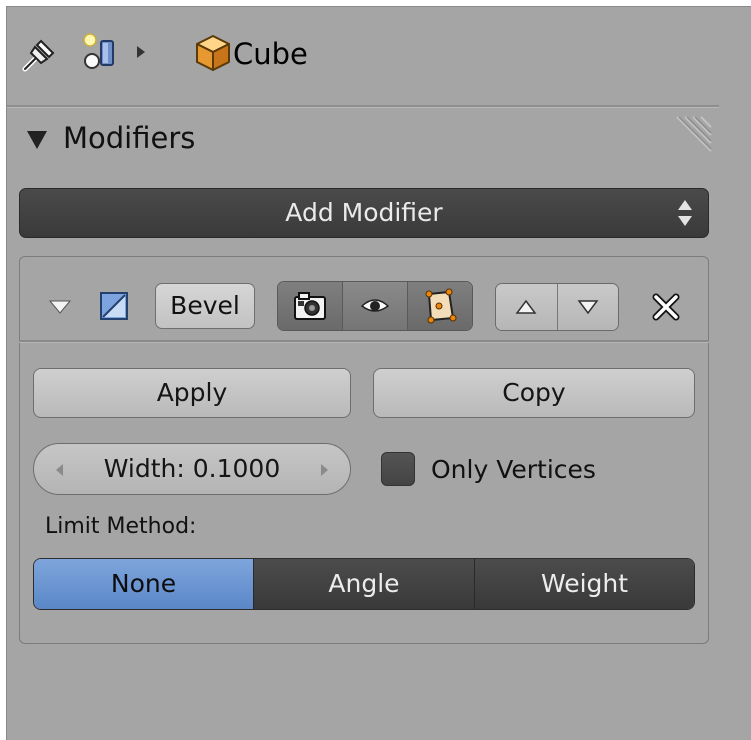 The width and height of the screenshot is (751, 740). I want to click on scene-icon, so click(101, 53).